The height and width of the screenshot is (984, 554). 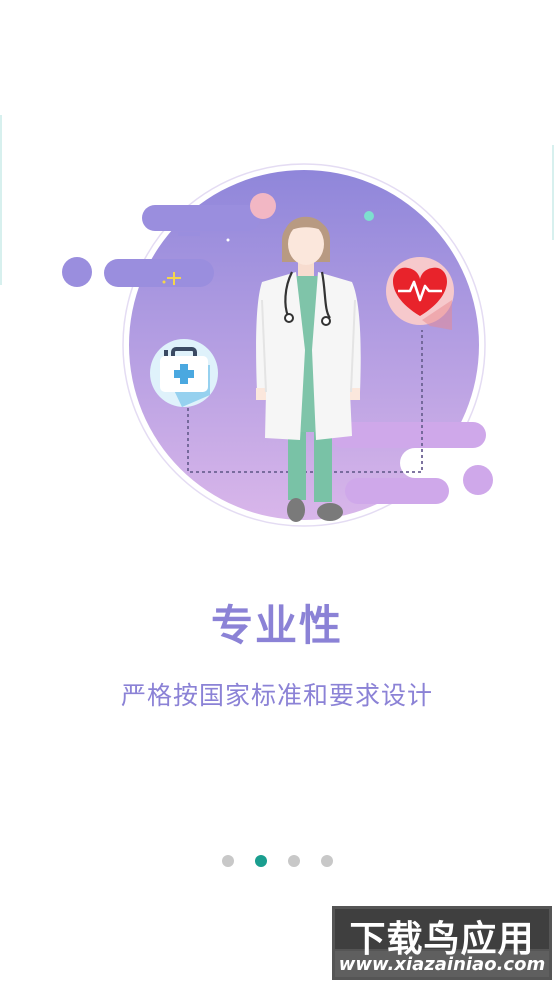 I want to click on page-indicator, so click(x=277, y=861).